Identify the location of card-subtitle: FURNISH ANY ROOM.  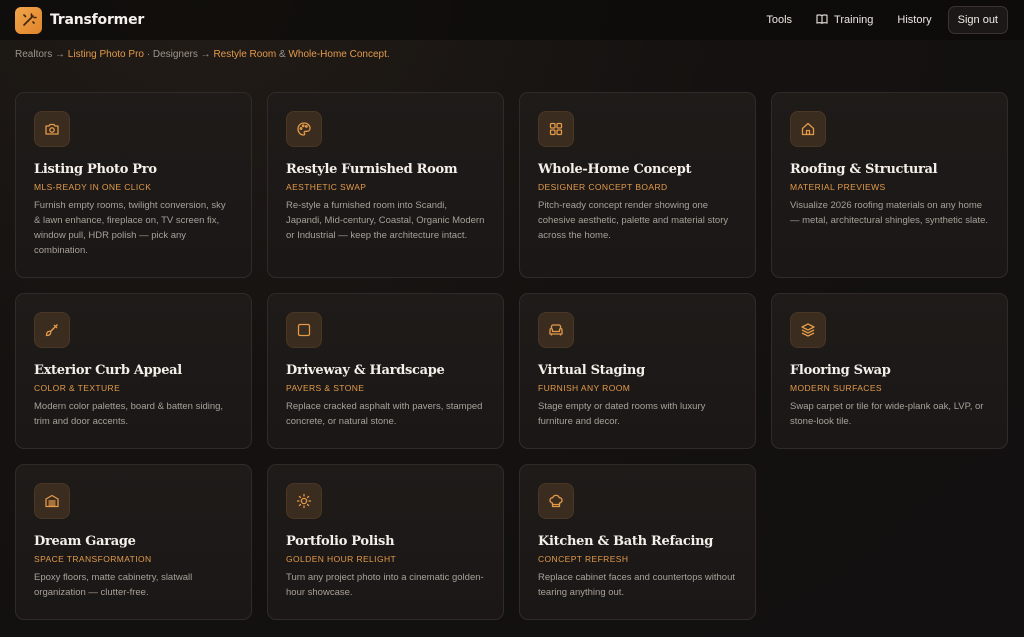
(584, 388).